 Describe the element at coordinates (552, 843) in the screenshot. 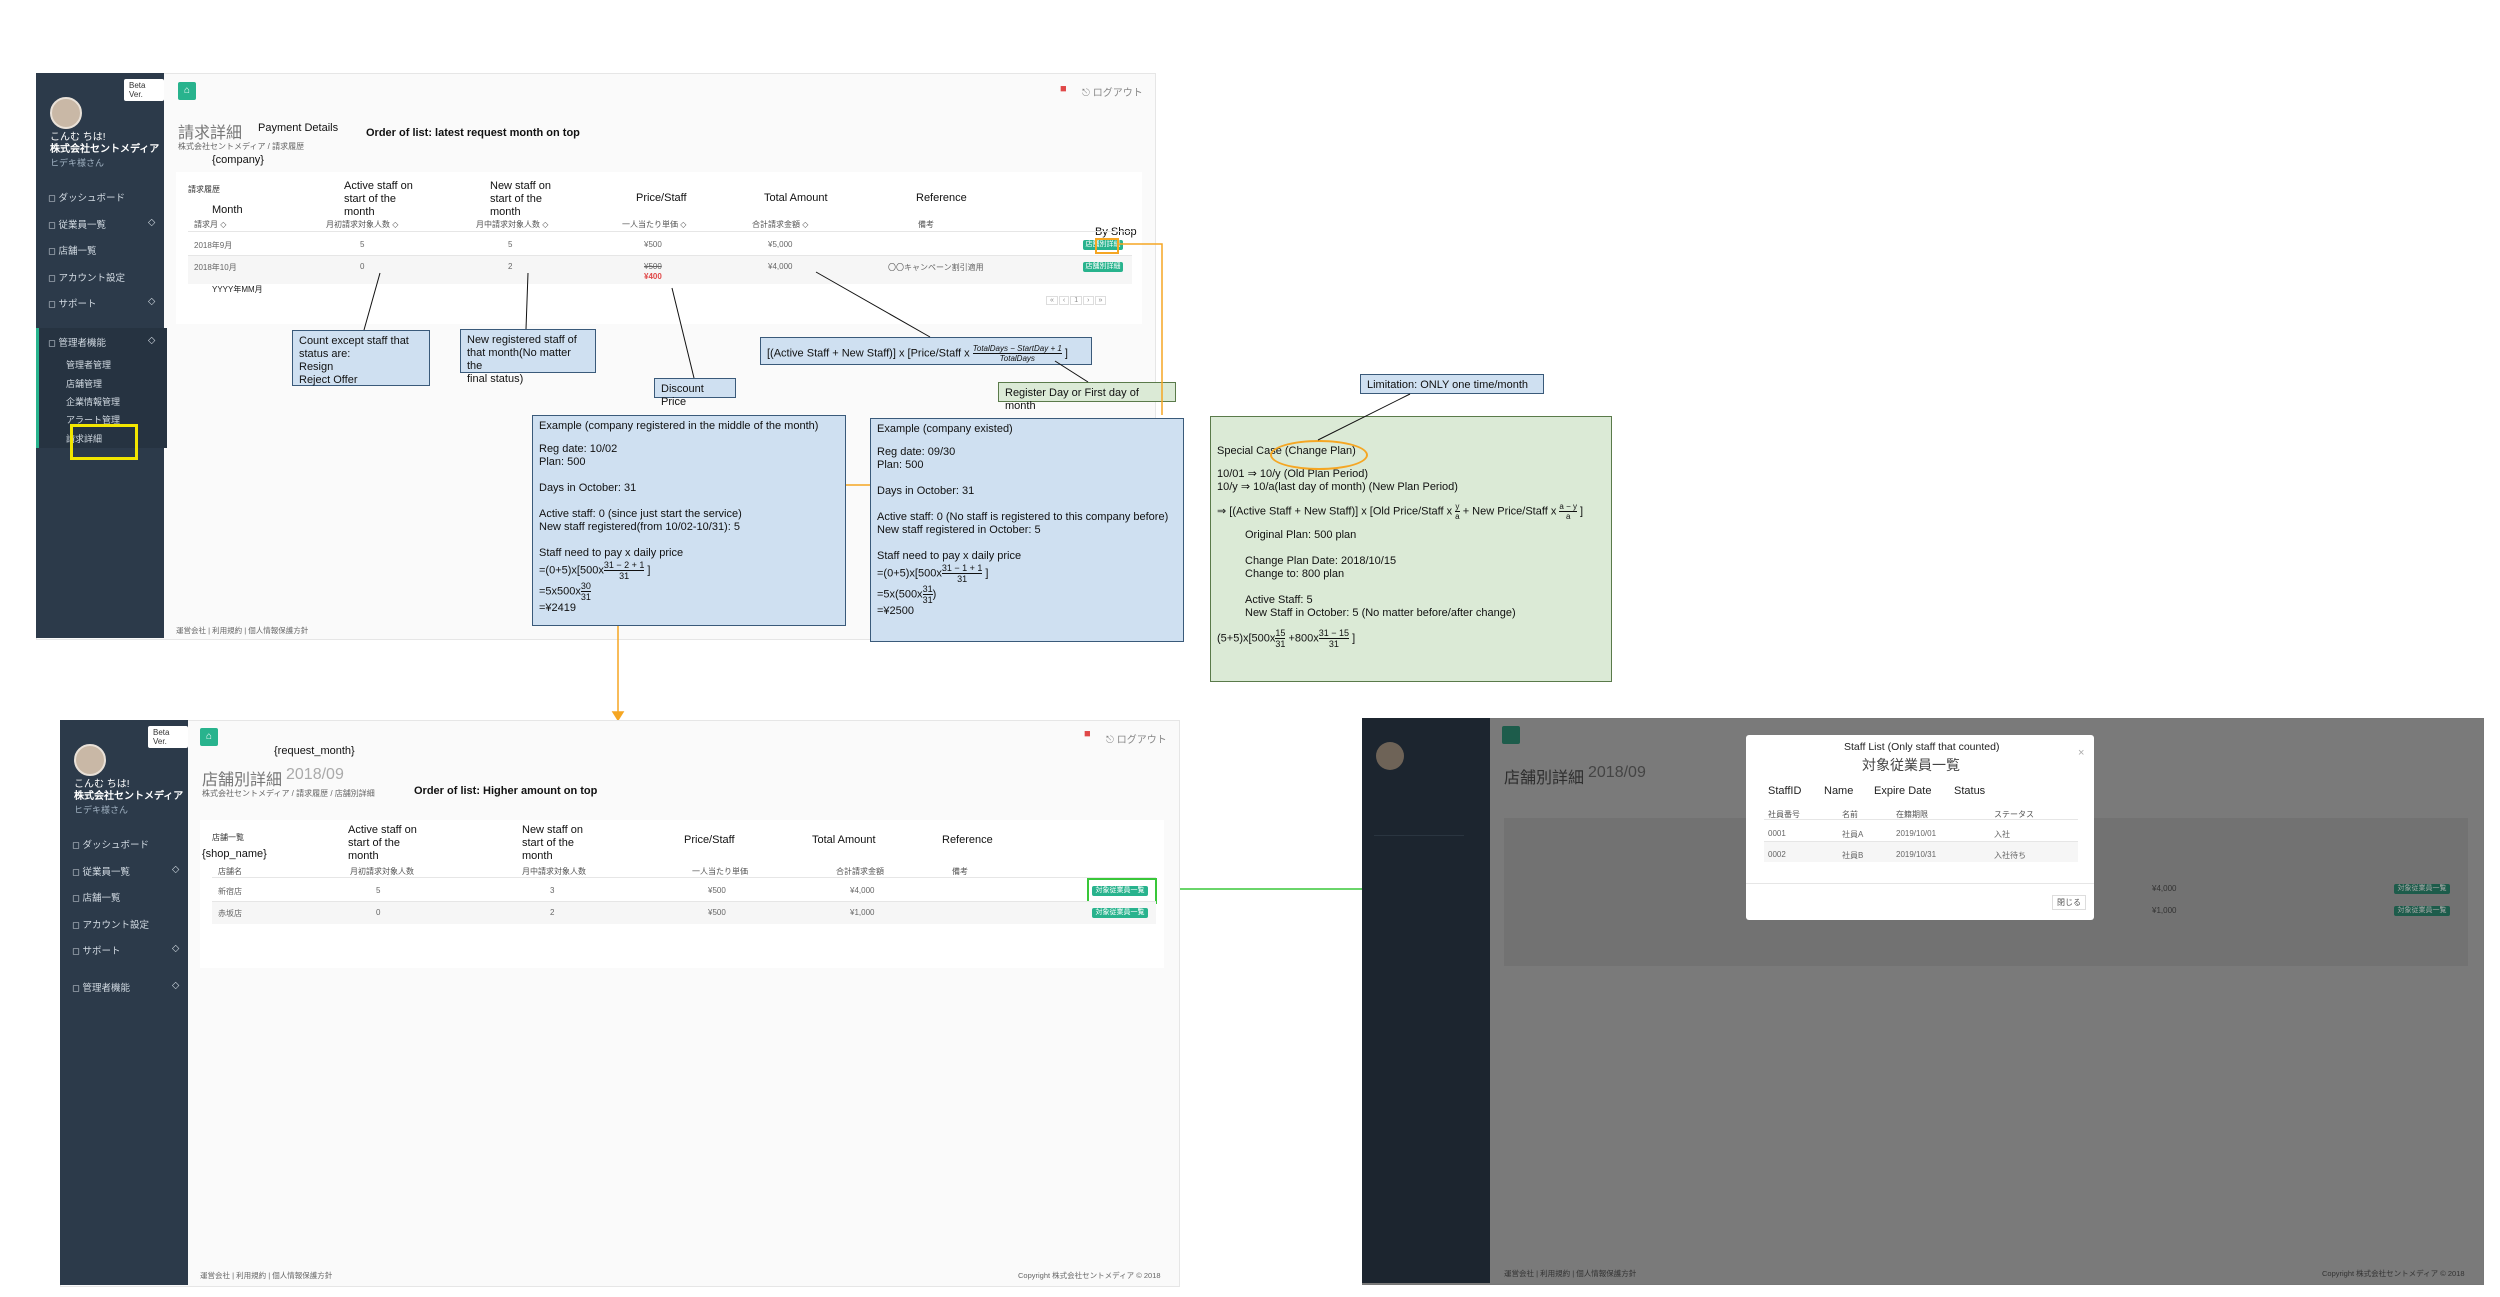

I see `col-new-en: New staff on start of the month` at that location.